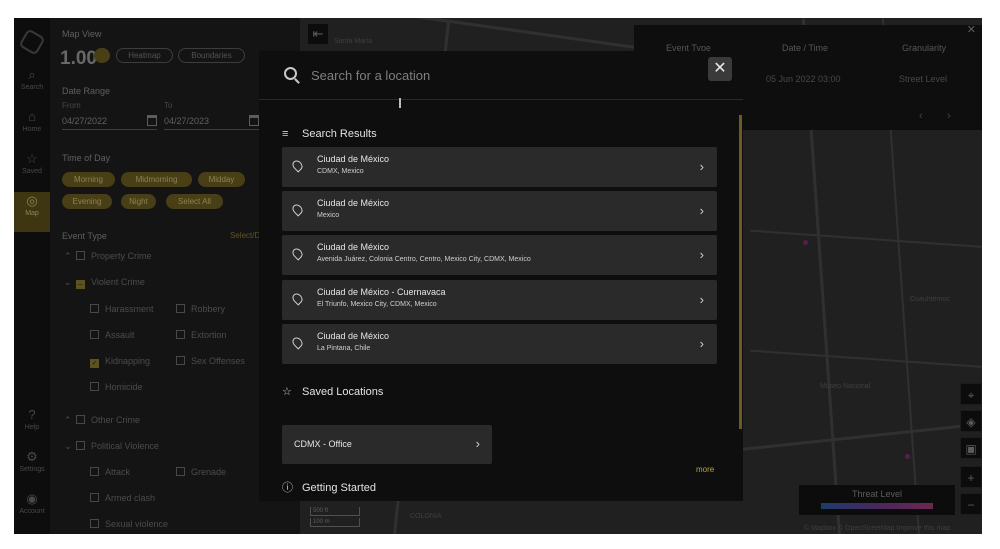  I want to click on getting-started-heading: ⓘ Getting Started, so click(329, 487).